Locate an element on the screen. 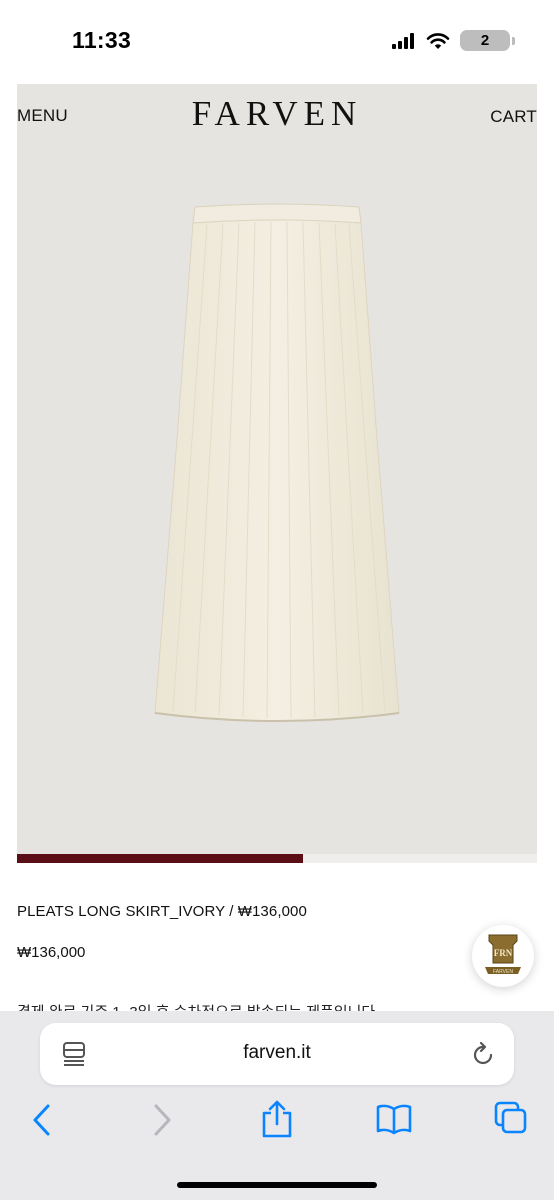 Image resolution: width=554 pixels, height=1200 pixels. farven-badge-icon: FRN FARVEN is located at coordinates (503, 954).